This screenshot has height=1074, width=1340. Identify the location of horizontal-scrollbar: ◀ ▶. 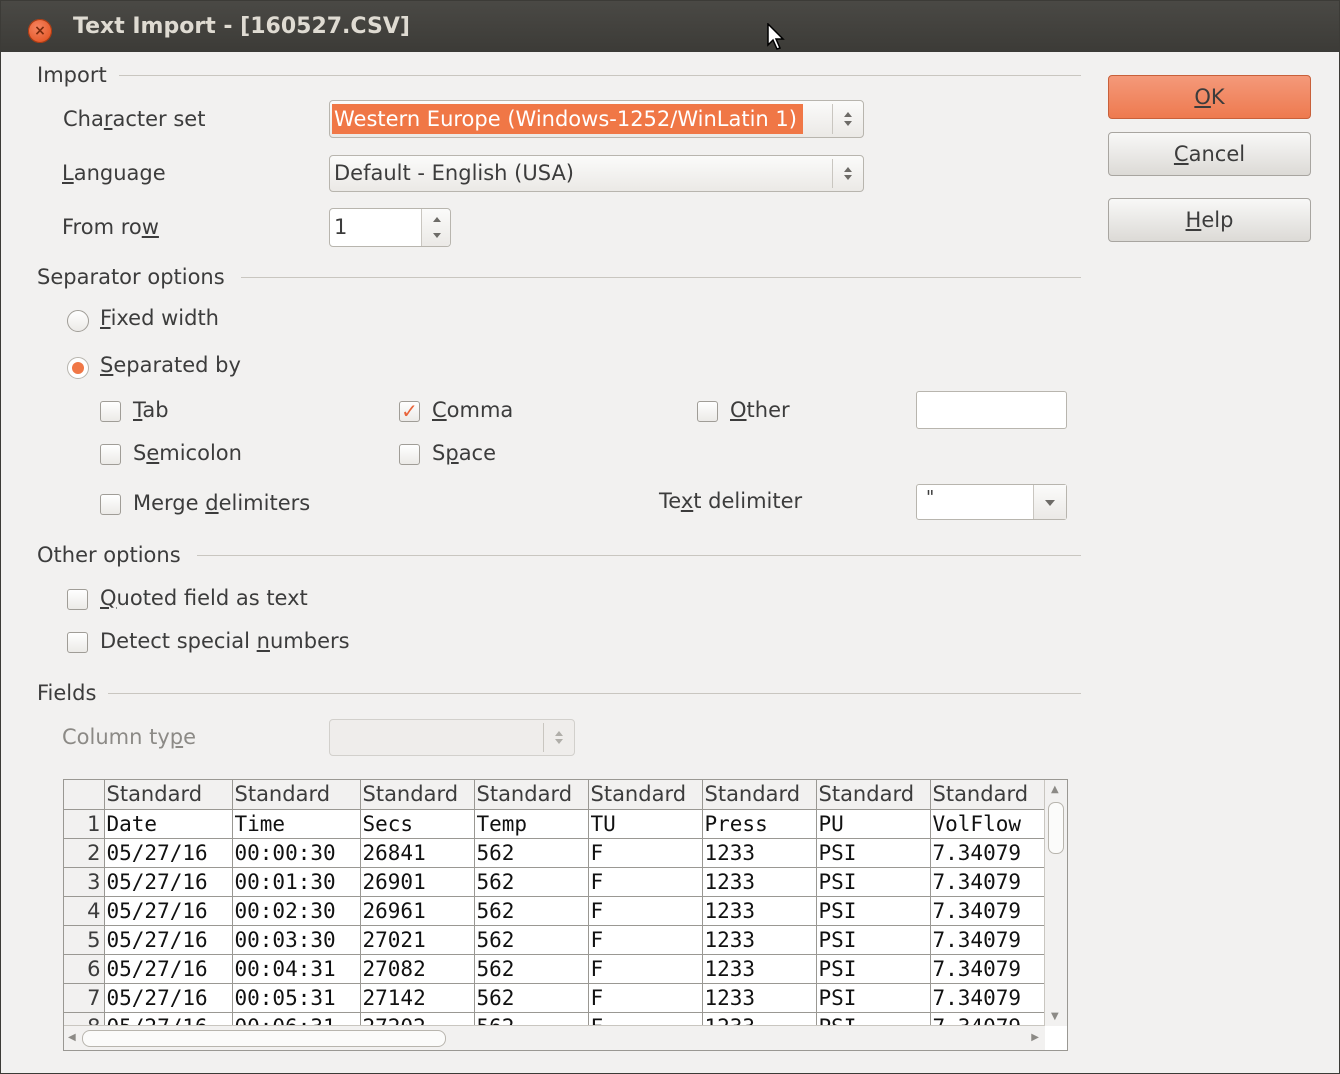
(554, 1037).